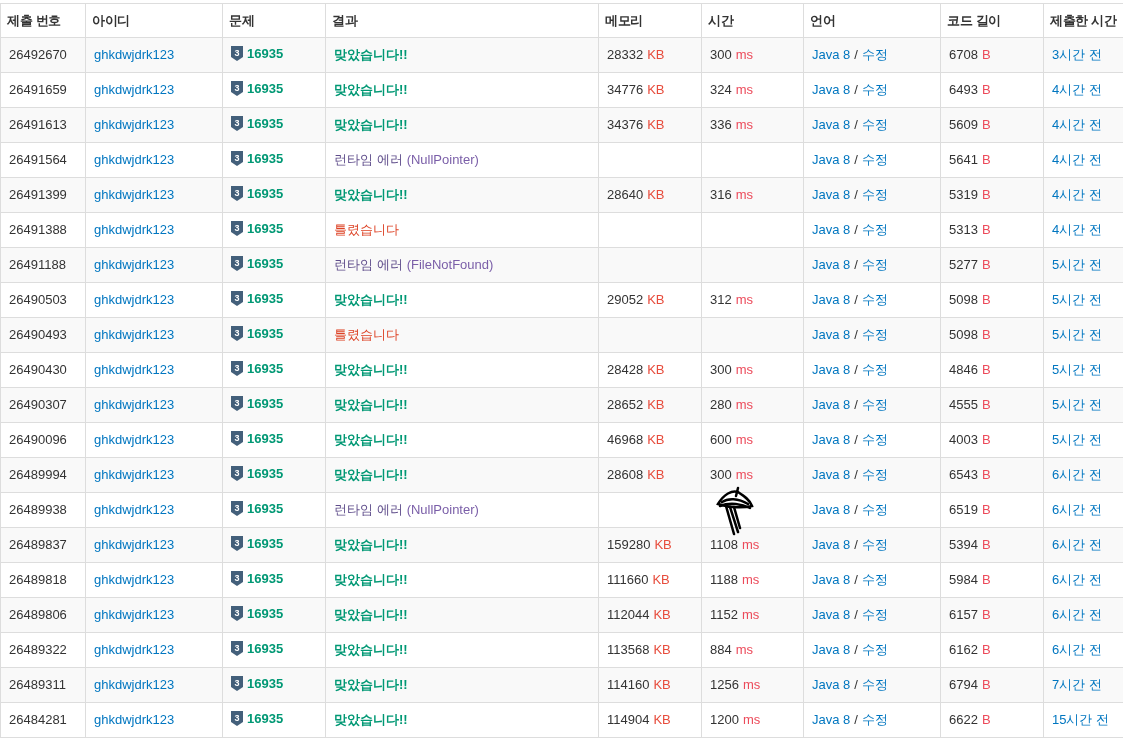  Describe the element at coordinates (963, 265) in the screenshot. I see `code-length: 5277` at that location.